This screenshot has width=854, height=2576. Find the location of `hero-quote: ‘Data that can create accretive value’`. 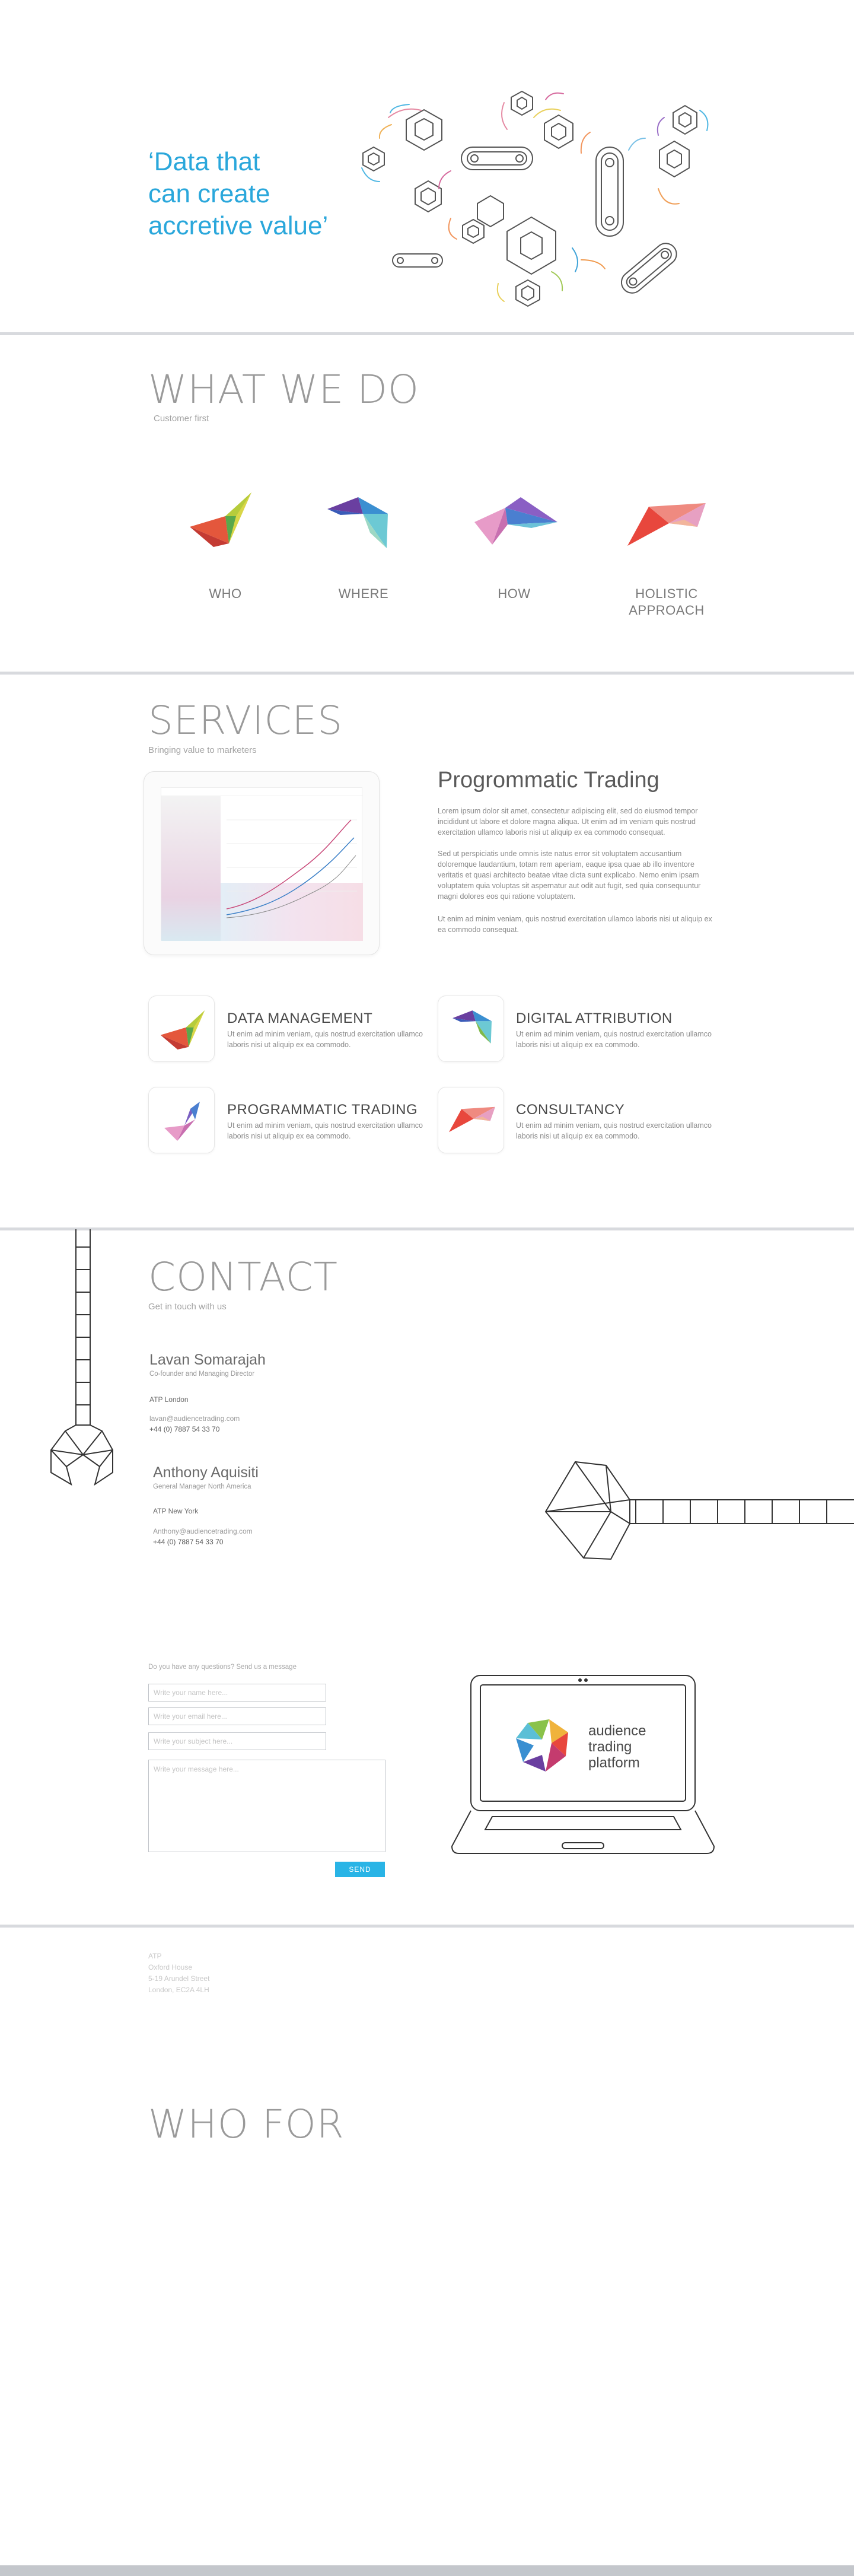

hero-quote: ‘Data that can create accretive value’ is located at coordinates (238, 194).